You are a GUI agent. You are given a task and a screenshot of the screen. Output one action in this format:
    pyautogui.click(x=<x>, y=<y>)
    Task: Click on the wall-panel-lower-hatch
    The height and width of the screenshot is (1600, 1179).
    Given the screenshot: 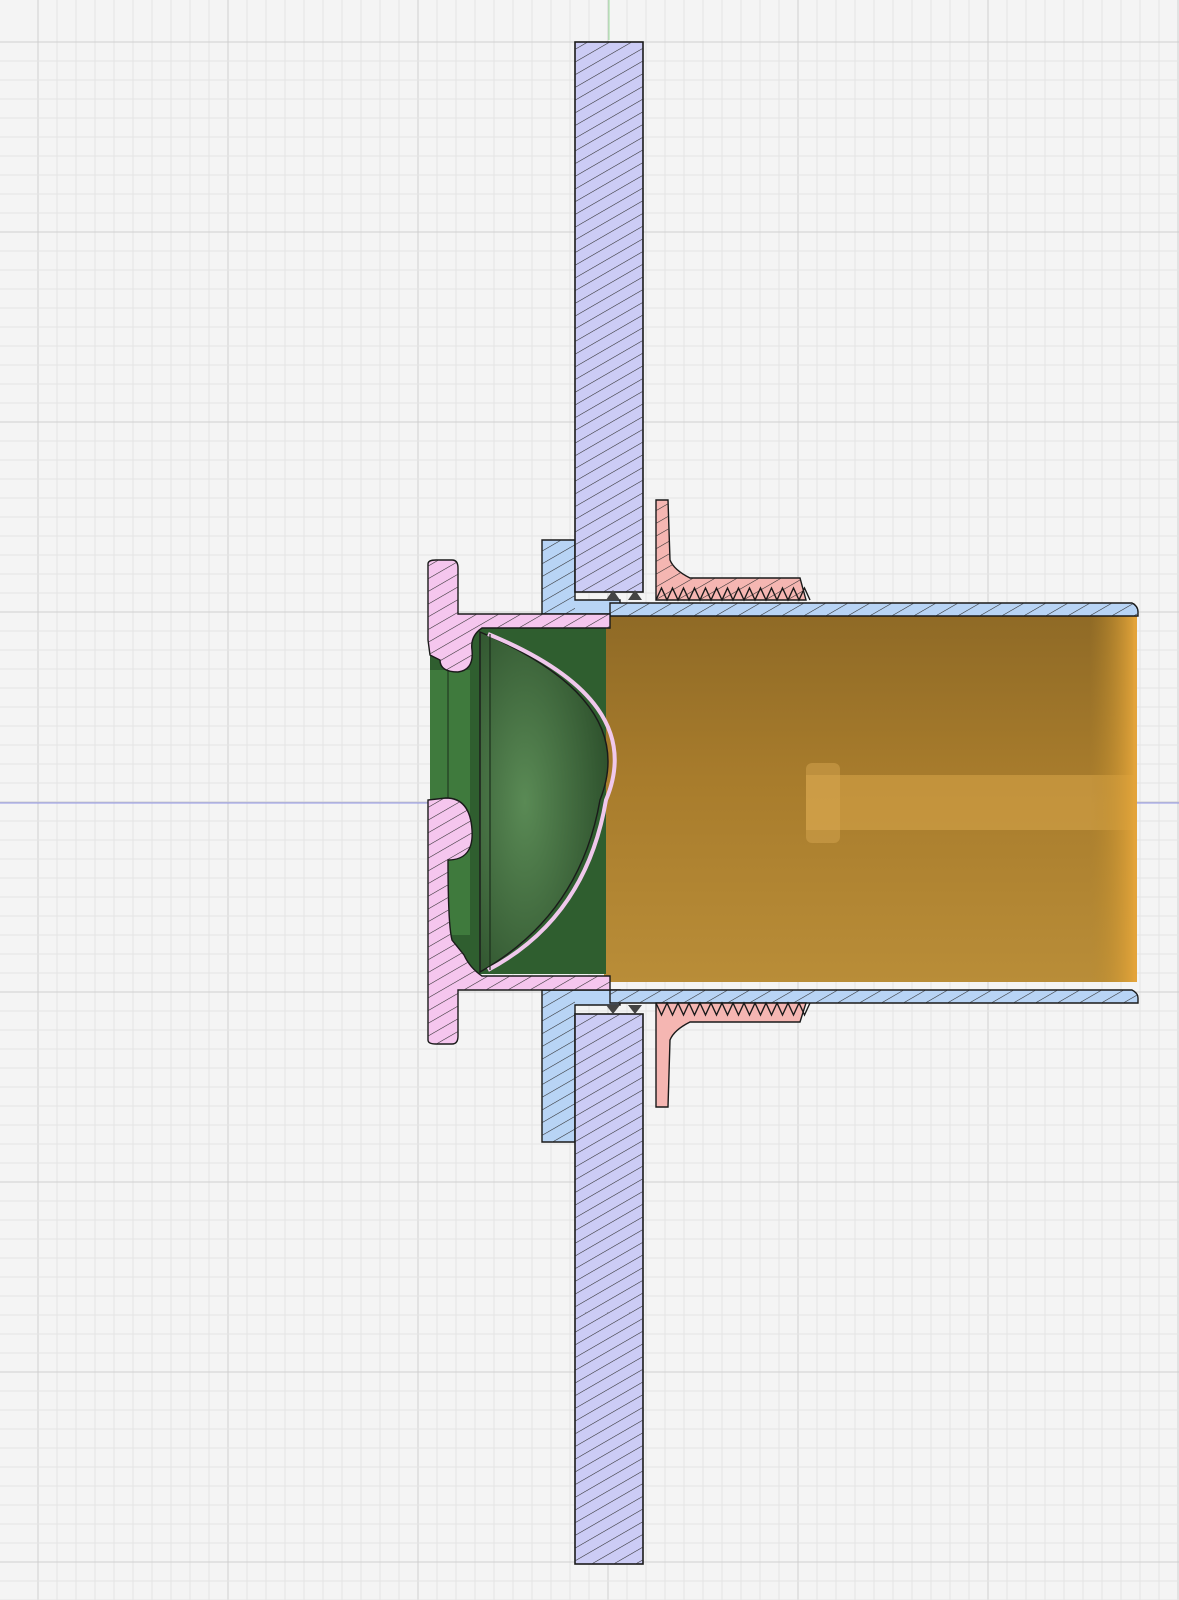 What is the action you would take?
    pyautogui.click(x=609, y=1289)
    